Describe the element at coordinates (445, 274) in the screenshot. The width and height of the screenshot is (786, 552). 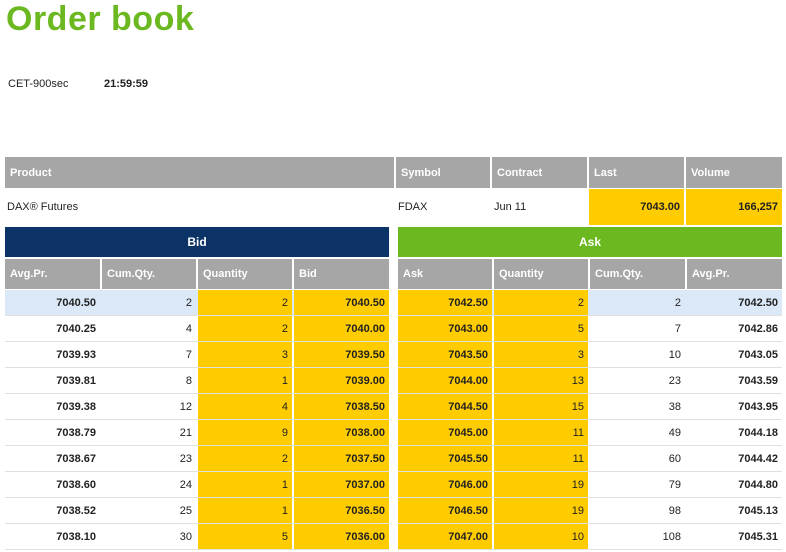
I see `ask-price-header: Ask` at that location.